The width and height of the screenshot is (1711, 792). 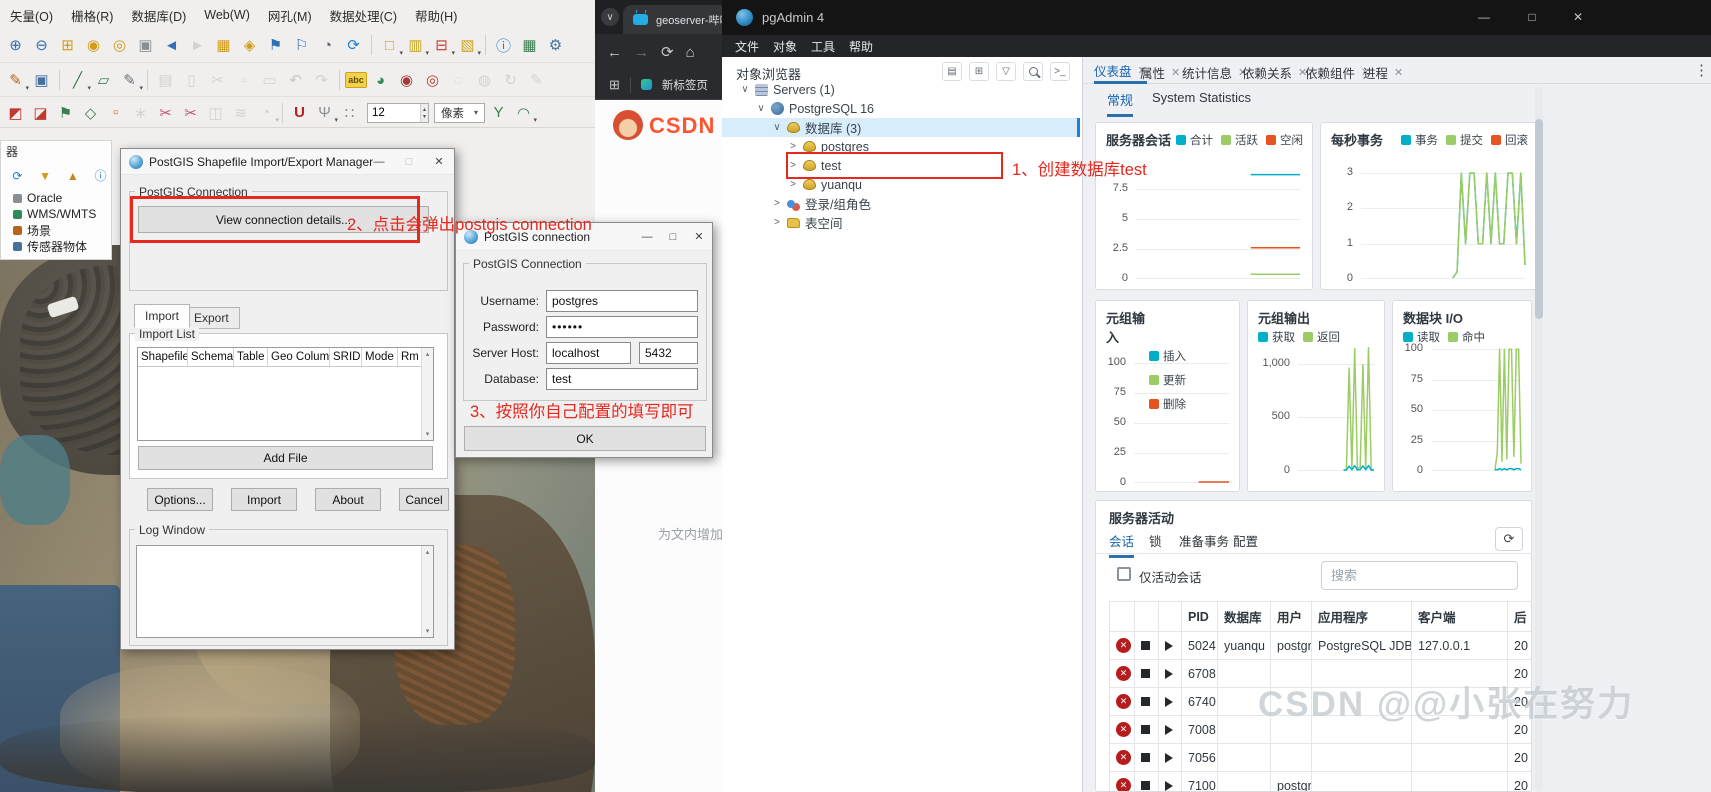 I want to click on tab-dependencies: 依赖关系 ✕, so click(x=1274, y=72).